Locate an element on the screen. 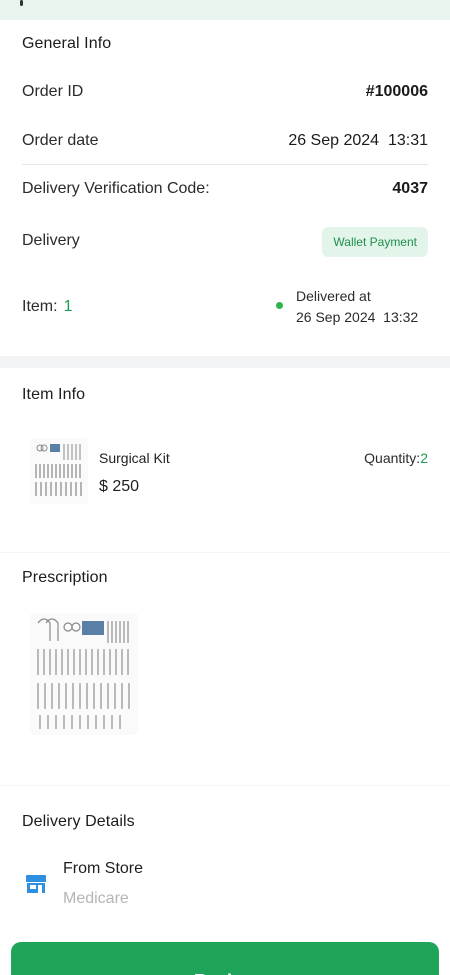 The height and width of the screenshot is (975, 450). item-quantity: Quantity:2 is located at coordinates (396, 458).